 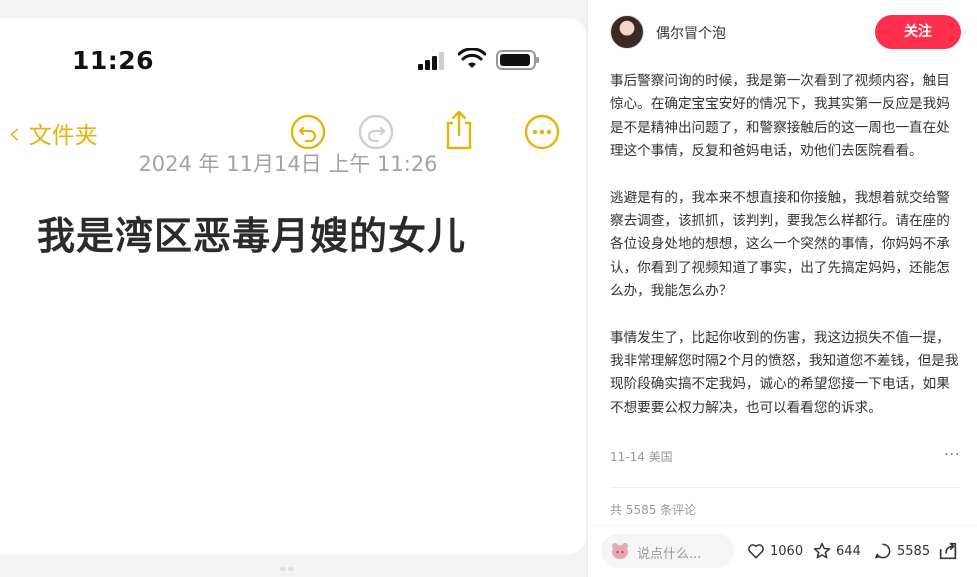 What do you see at coordinates (620, 551) in the screenshot?
I see `user-avatar-icon` at bounding box center [620, 551].